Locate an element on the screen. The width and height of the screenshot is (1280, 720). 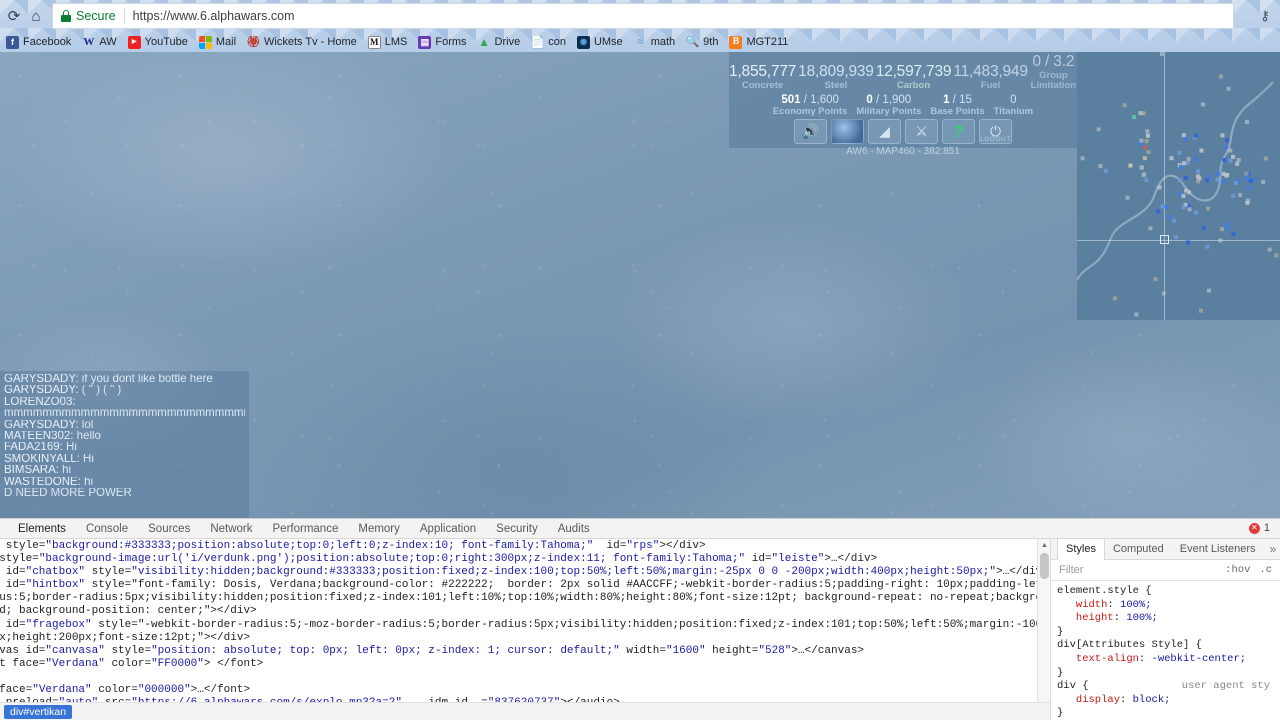
styles-tab-event-listeners: Event Listeners is located at coordinates (1218, 549).